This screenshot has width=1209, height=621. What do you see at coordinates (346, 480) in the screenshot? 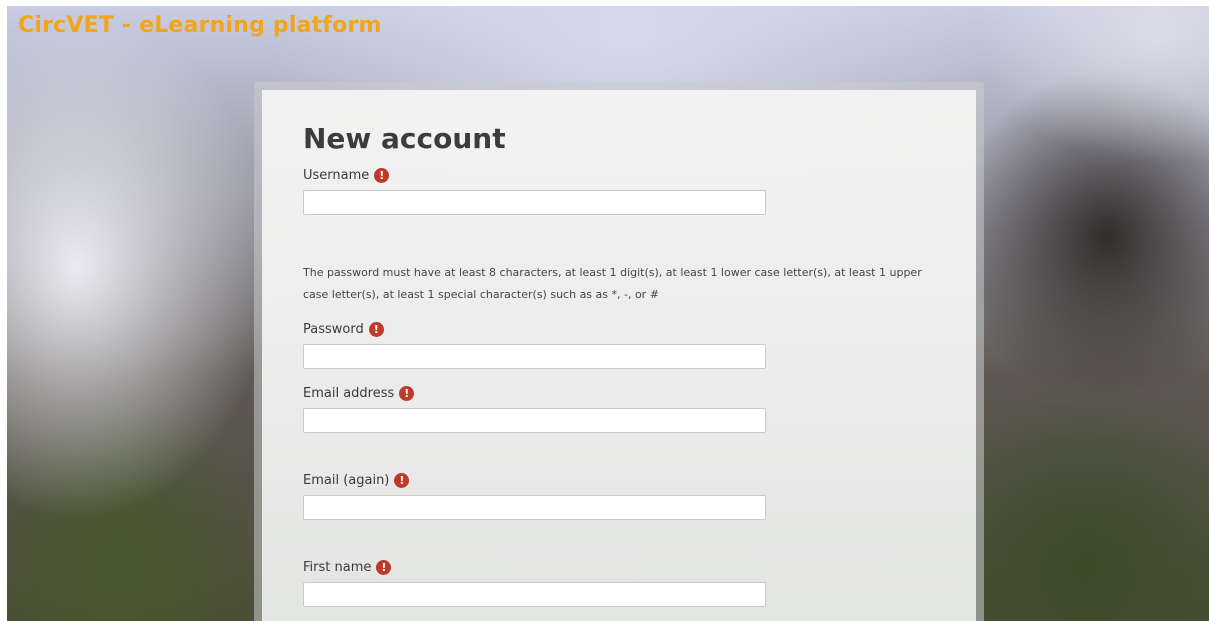
I see `email-again-label-text: Email (again)` at bounding box center [346, 480].